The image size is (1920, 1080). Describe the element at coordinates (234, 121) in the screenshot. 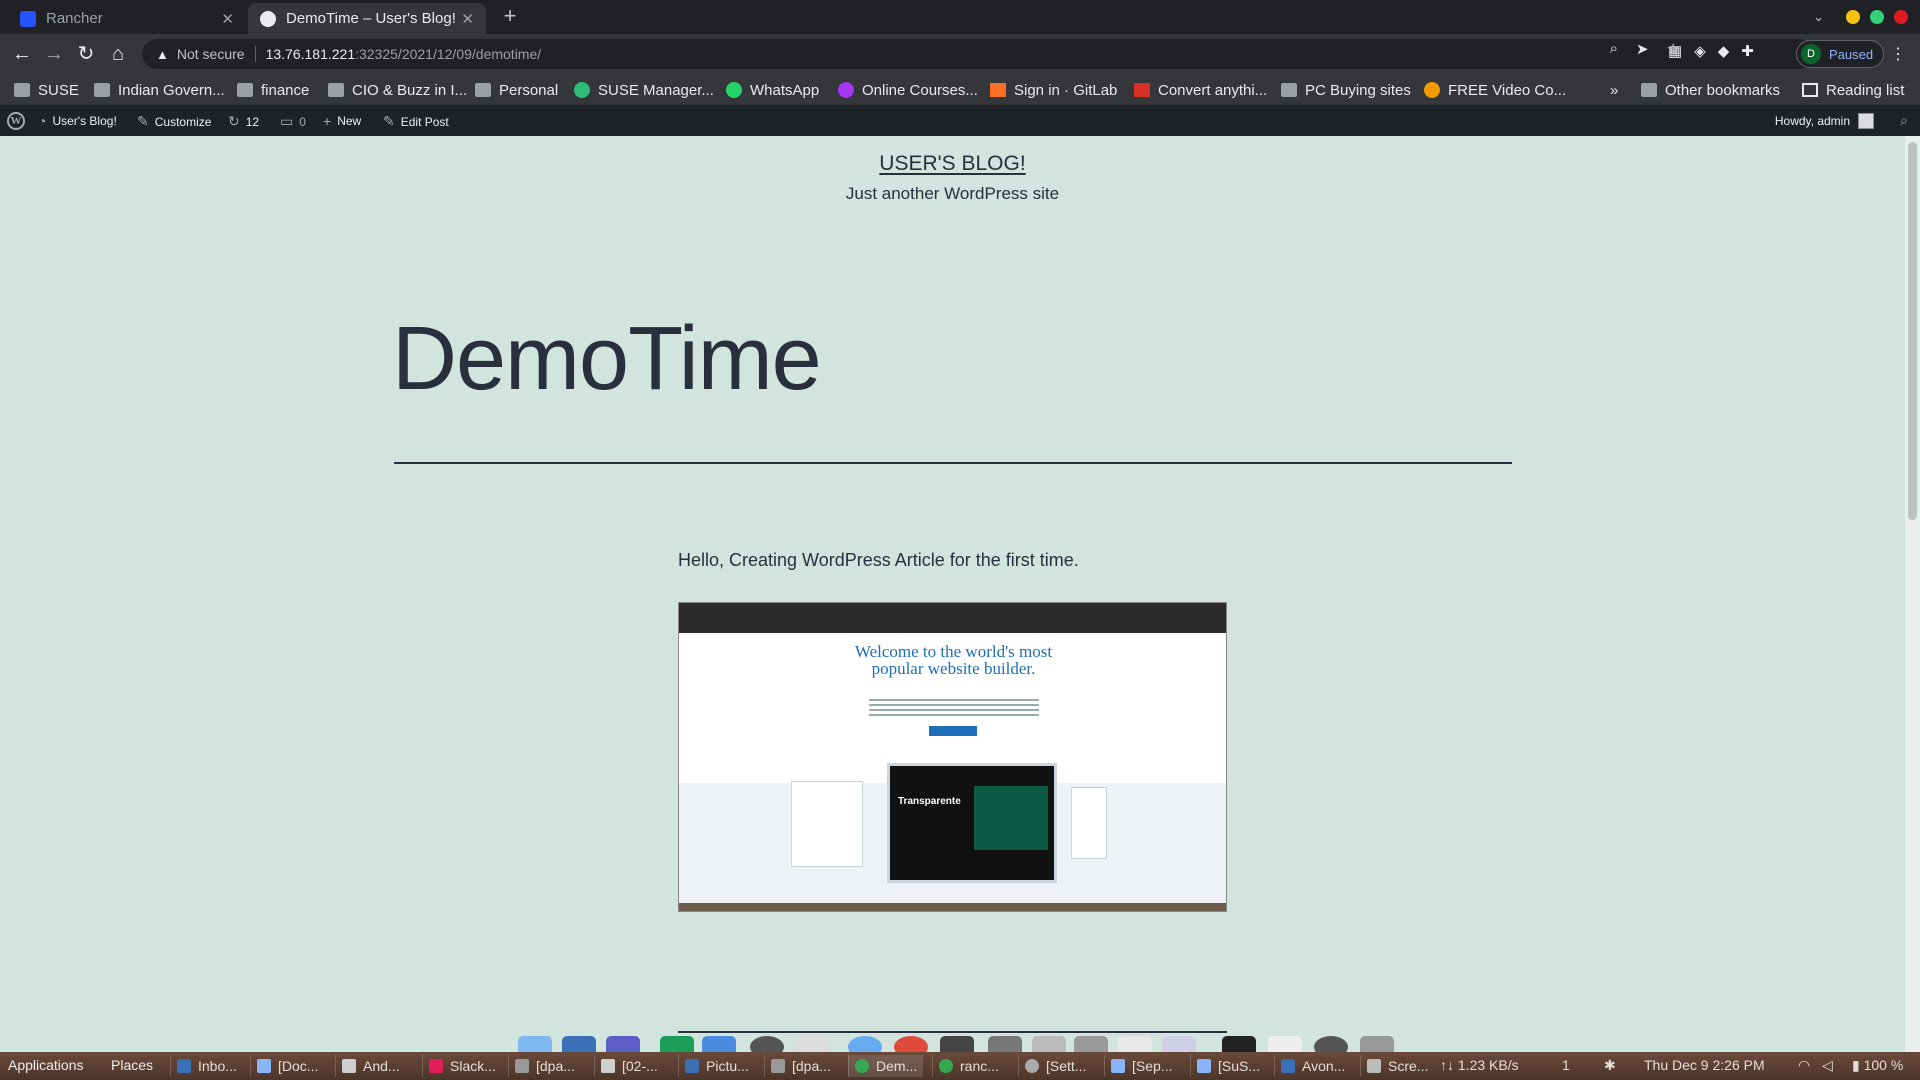

I see `updates-icon: ↻` at that location.